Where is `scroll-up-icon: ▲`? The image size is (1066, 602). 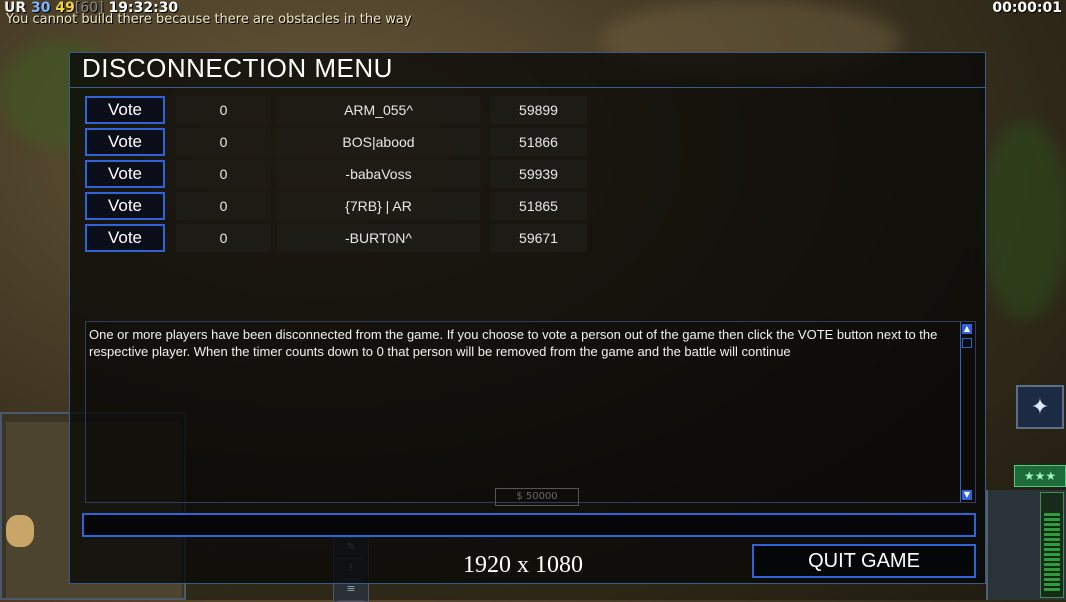 scroll-up-icon: ▲ is located at coordinates (967, 329).